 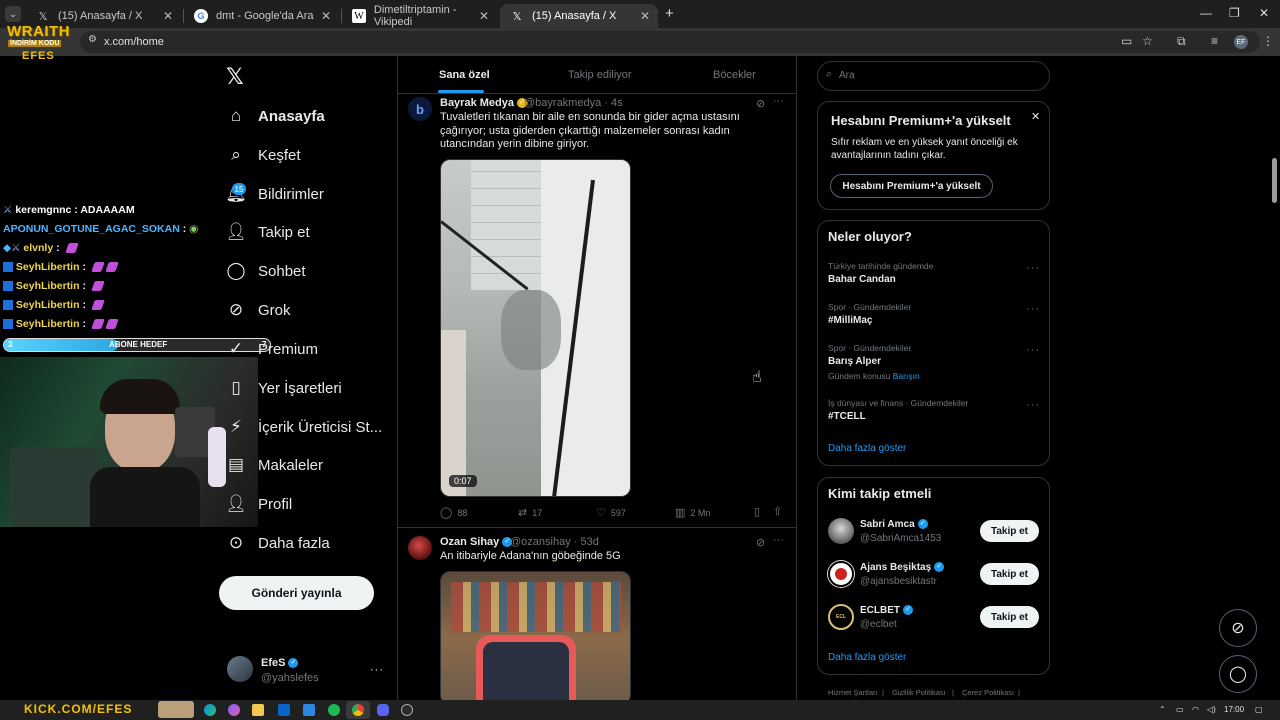 I want to click on post-author-name: Bayrak Medya ✓, so click(x=483, y=103).